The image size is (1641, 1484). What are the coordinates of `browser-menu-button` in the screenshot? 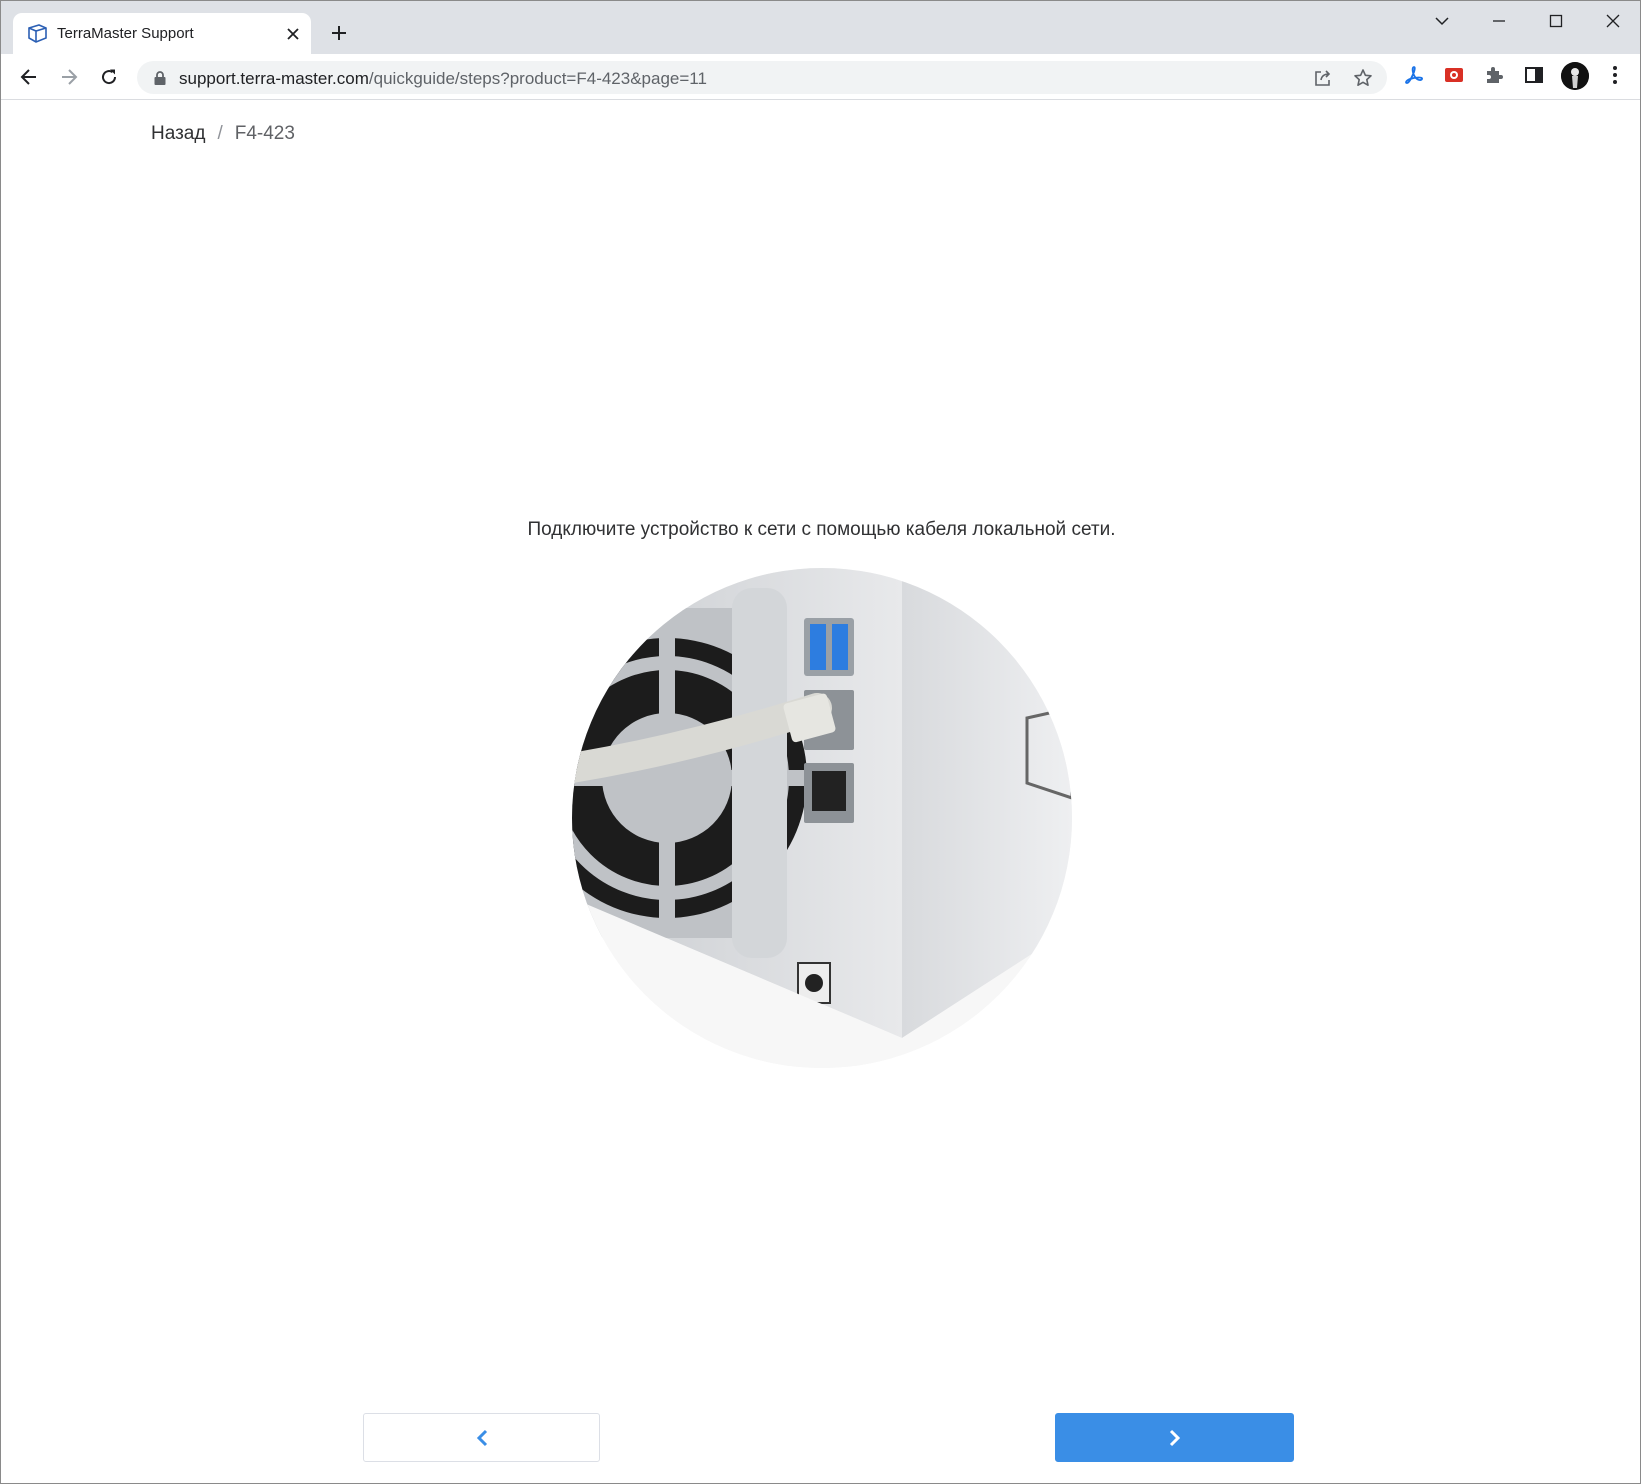 It's located at (1615, 75).